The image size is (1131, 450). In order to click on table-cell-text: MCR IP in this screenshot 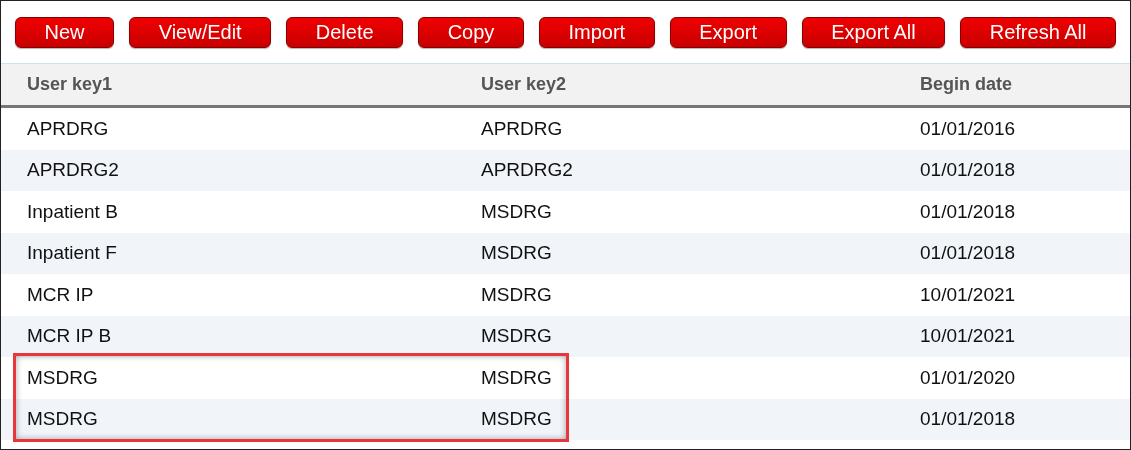, I will do `click(60, 294)`.